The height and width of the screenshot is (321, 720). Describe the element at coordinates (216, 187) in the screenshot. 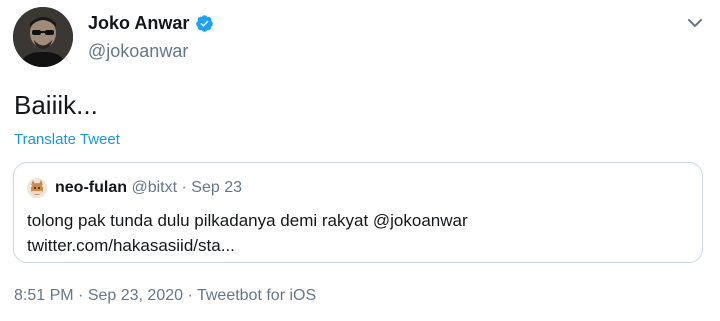

I see `quoted-date: Sep 23` at that location.